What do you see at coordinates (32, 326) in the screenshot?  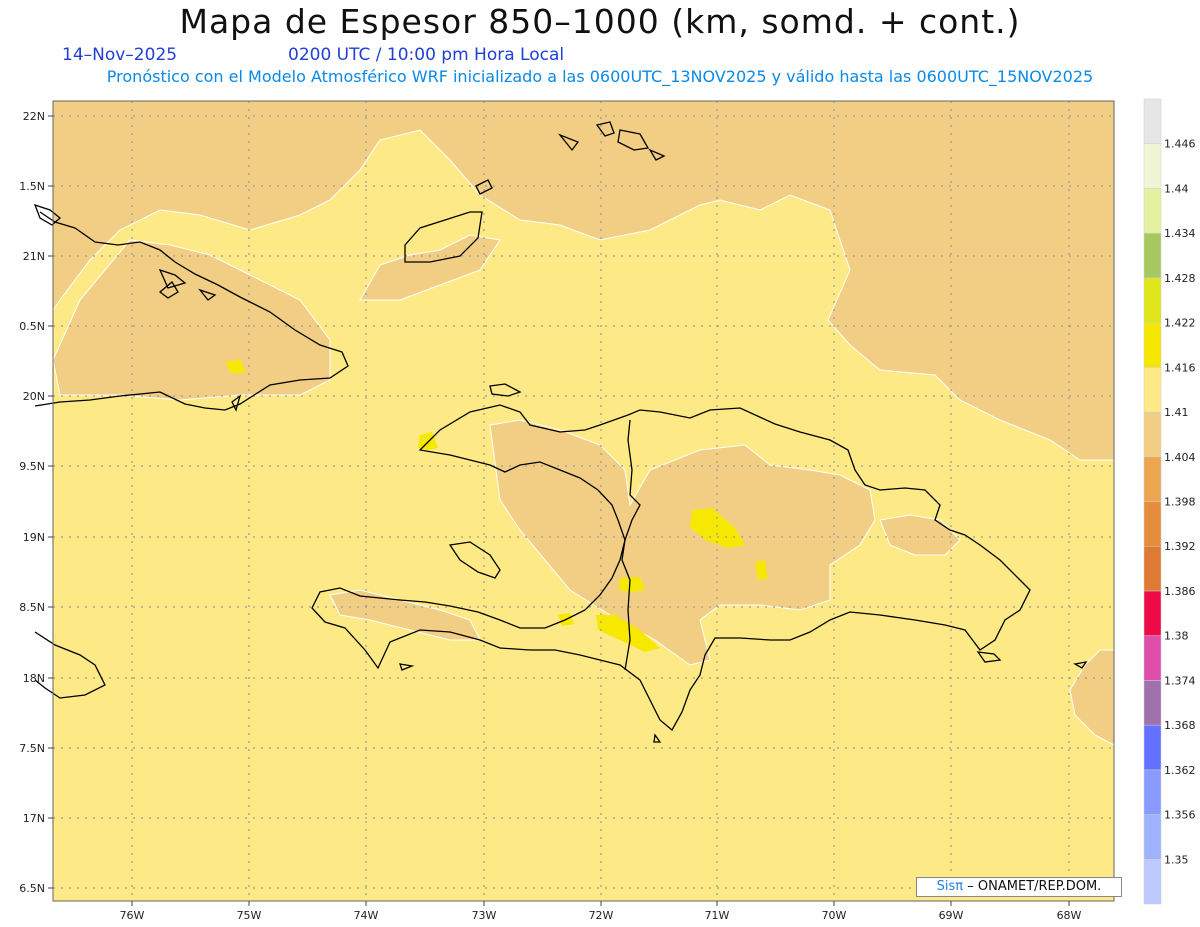 I see `lat-label: 0.5N` at bounding box center [32, 326].